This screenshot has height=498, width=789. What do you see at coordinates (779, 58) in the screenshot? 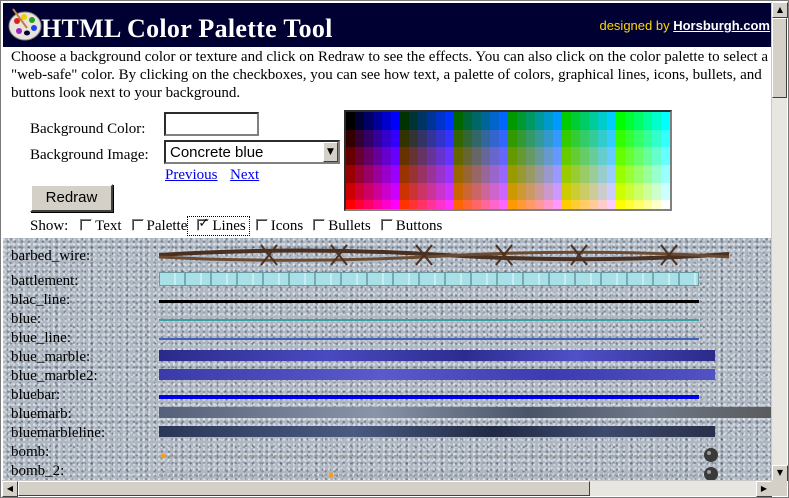
I see `vertical-scroll-thumb` at bounding box center [779, 58].